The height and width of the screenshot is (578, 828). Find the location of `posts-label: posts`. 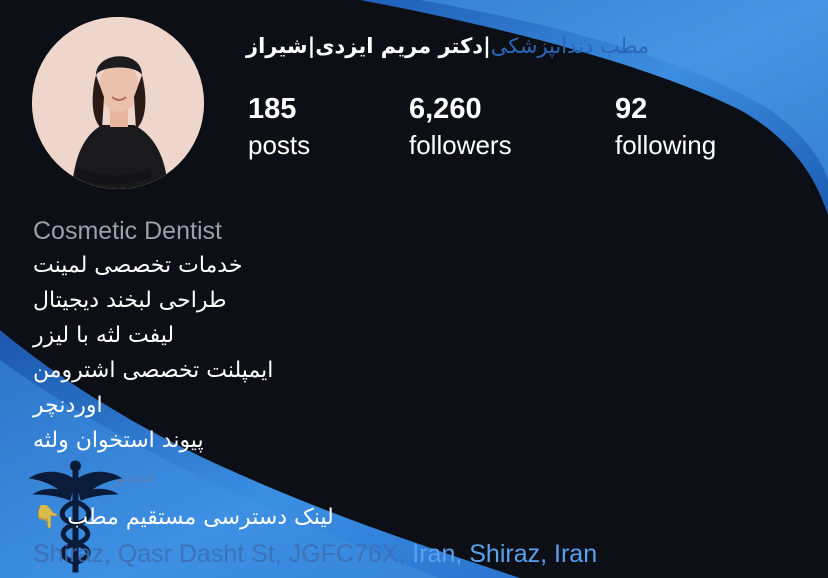

posts-label: posts is located at coordinates (279, 145).